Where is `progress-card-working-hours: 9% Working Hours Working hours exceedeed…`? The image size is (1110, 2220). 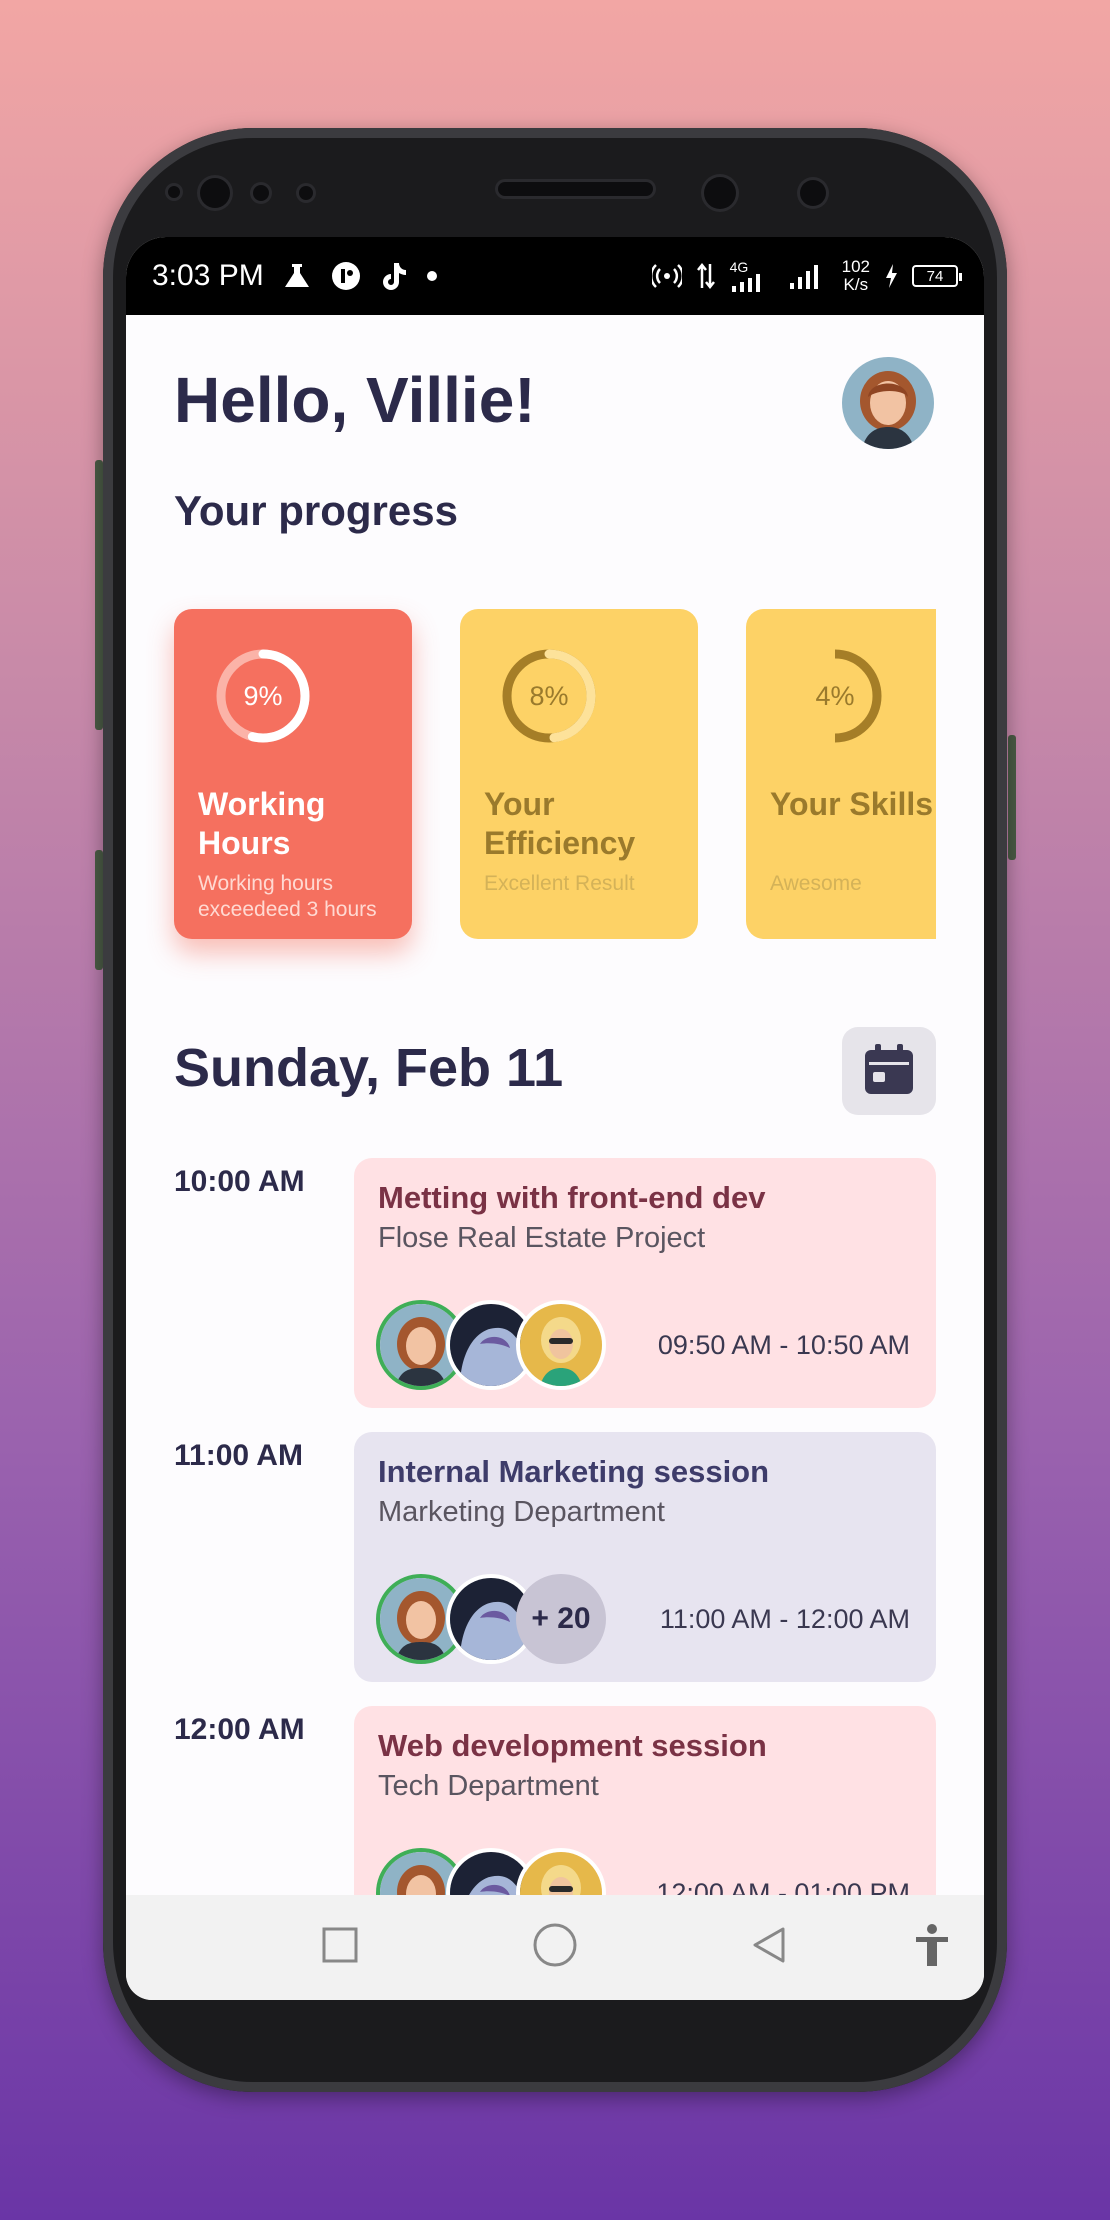 progress-card-working-hours: 9% Working Hours Working hours exceedeed… is located at coordinates (293, 774).